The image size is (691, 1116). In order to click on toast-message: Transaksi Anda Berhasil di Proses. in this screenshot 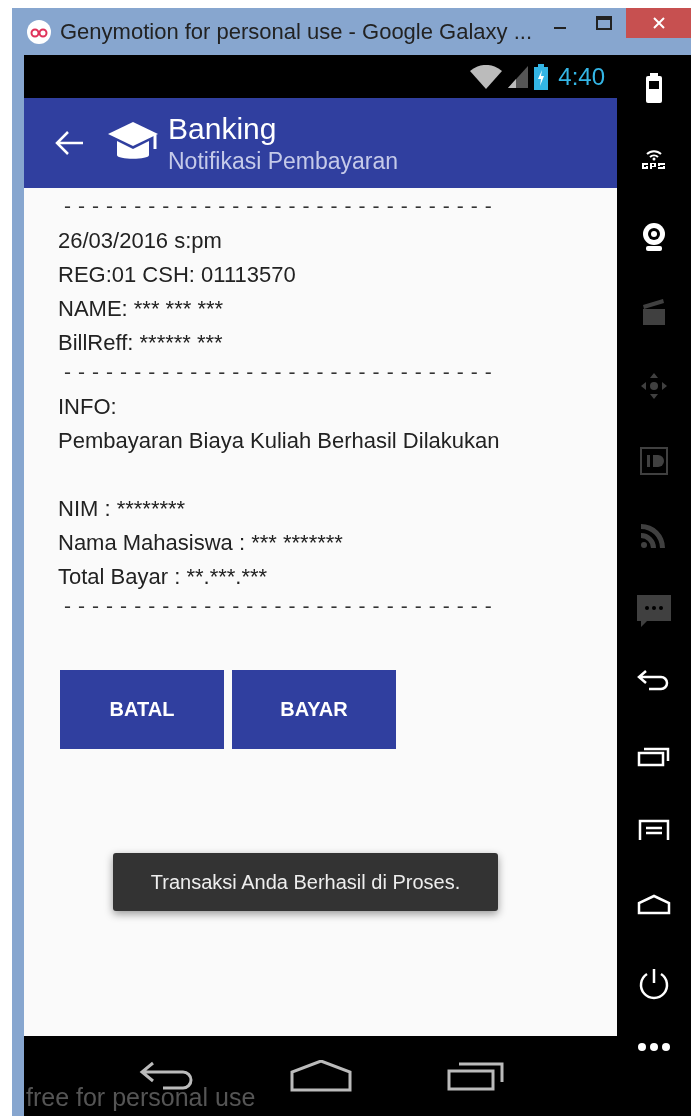, I will do `click(305, 882)`.